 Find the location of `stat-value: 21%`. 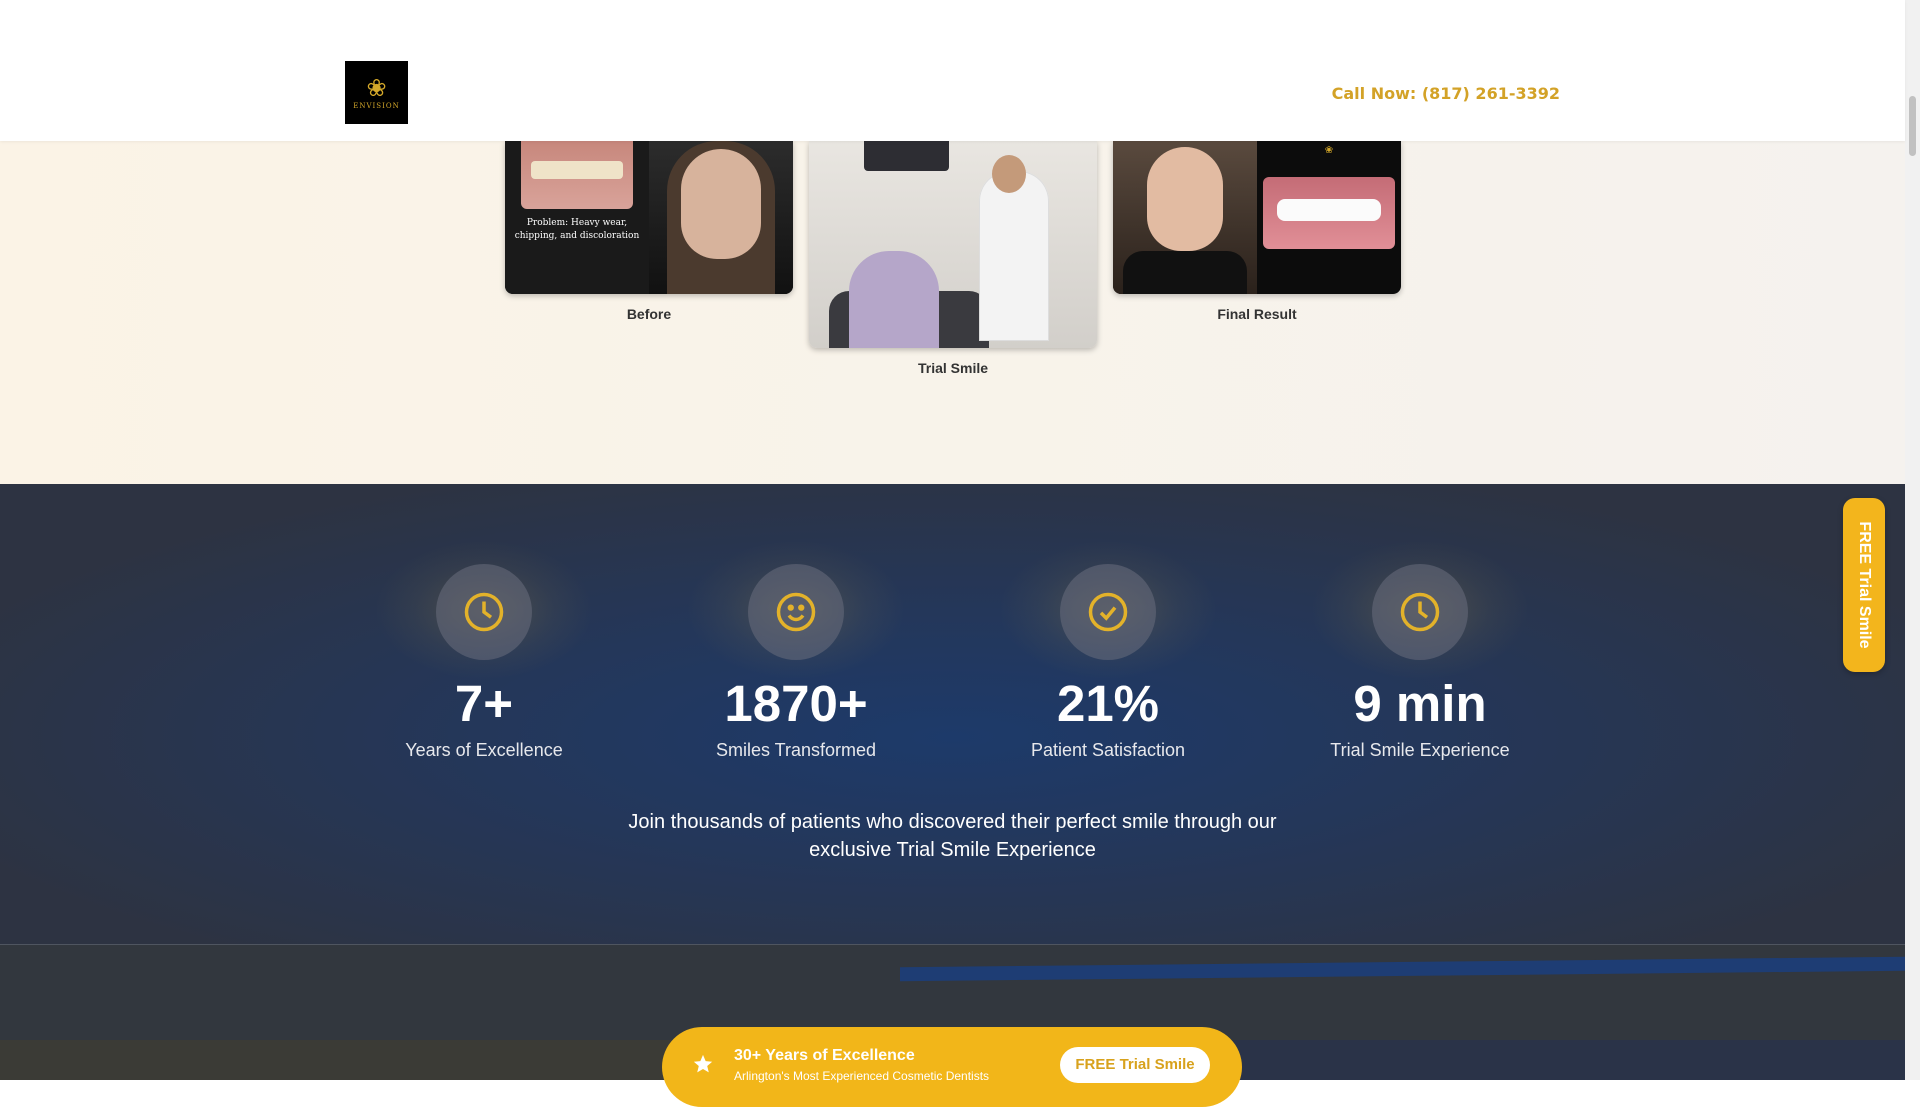

stat-value: 21% is located at coordinates (1108, 703).